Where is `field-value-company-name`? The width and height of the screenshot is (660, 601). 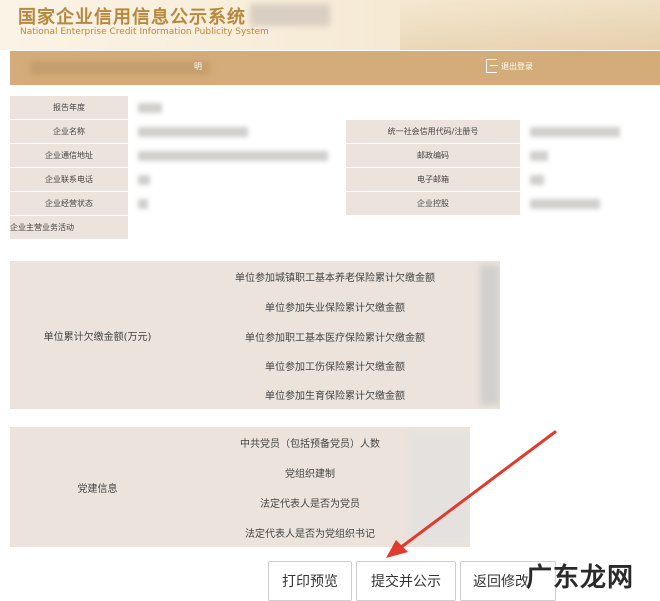
field-value-company-name is located at coordinates (237, 131).